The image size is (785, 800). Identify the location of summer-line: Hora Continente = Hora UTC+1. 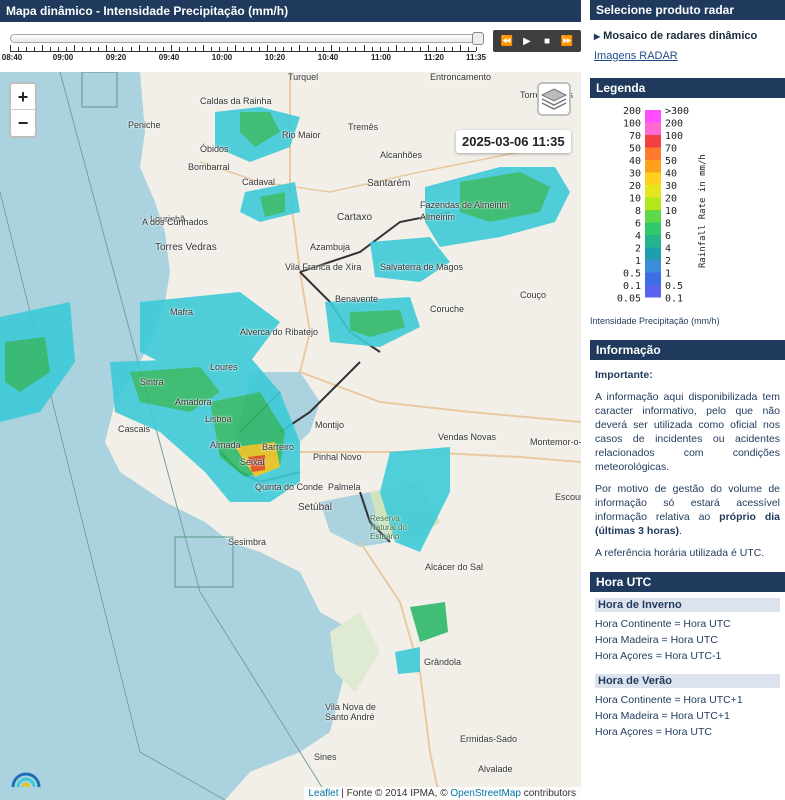
(669, 700).